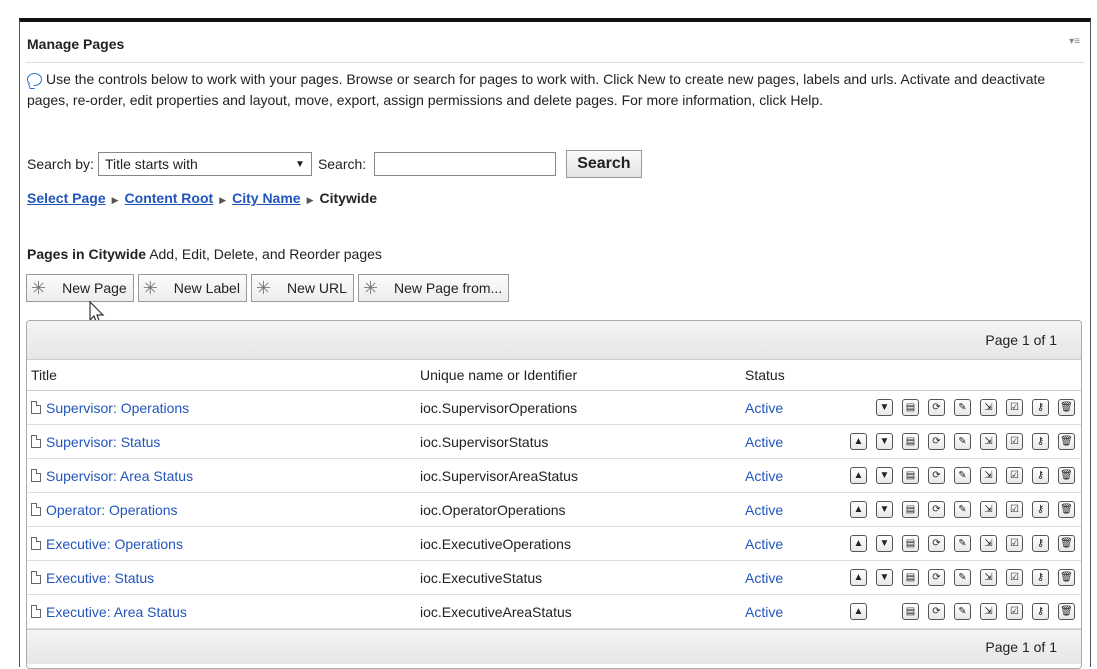 The image size is (1097, 669). What do you see at coordinates (117, 408) in the screenshot?
I see `page-title-link: Supervisor: Operations` at bounding box center [117, 408].